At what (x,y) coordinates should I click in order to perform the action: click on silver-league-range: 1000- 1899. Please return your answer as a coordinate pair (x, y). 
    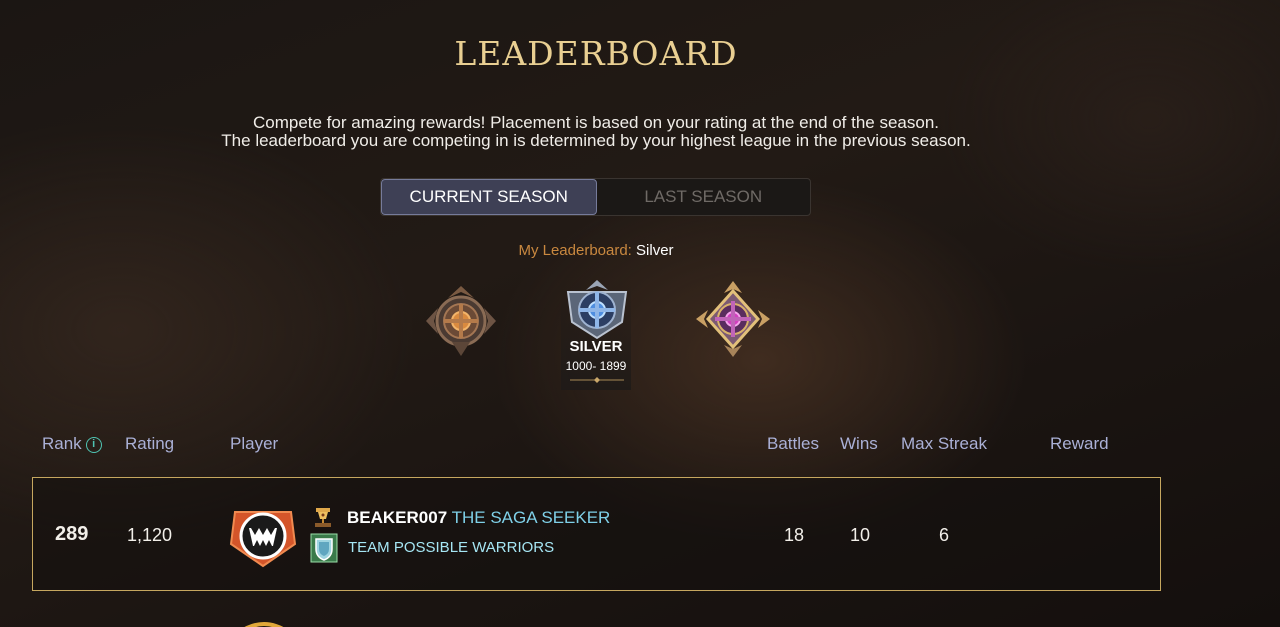
    Looking at the image, I should click on (596, 366).